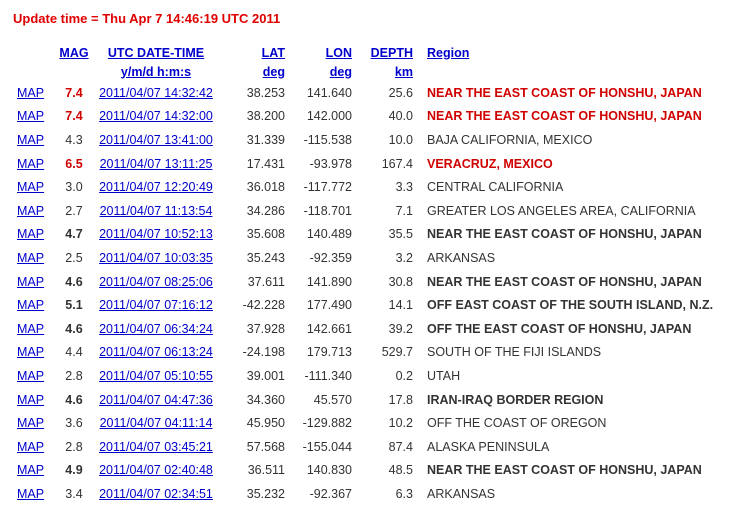 This screenshot has width=744, height=525. What do you see at coordinates (74, 493) in the screenshot?
I see `magnitude: 3.4` at bounding box center [74, 493].